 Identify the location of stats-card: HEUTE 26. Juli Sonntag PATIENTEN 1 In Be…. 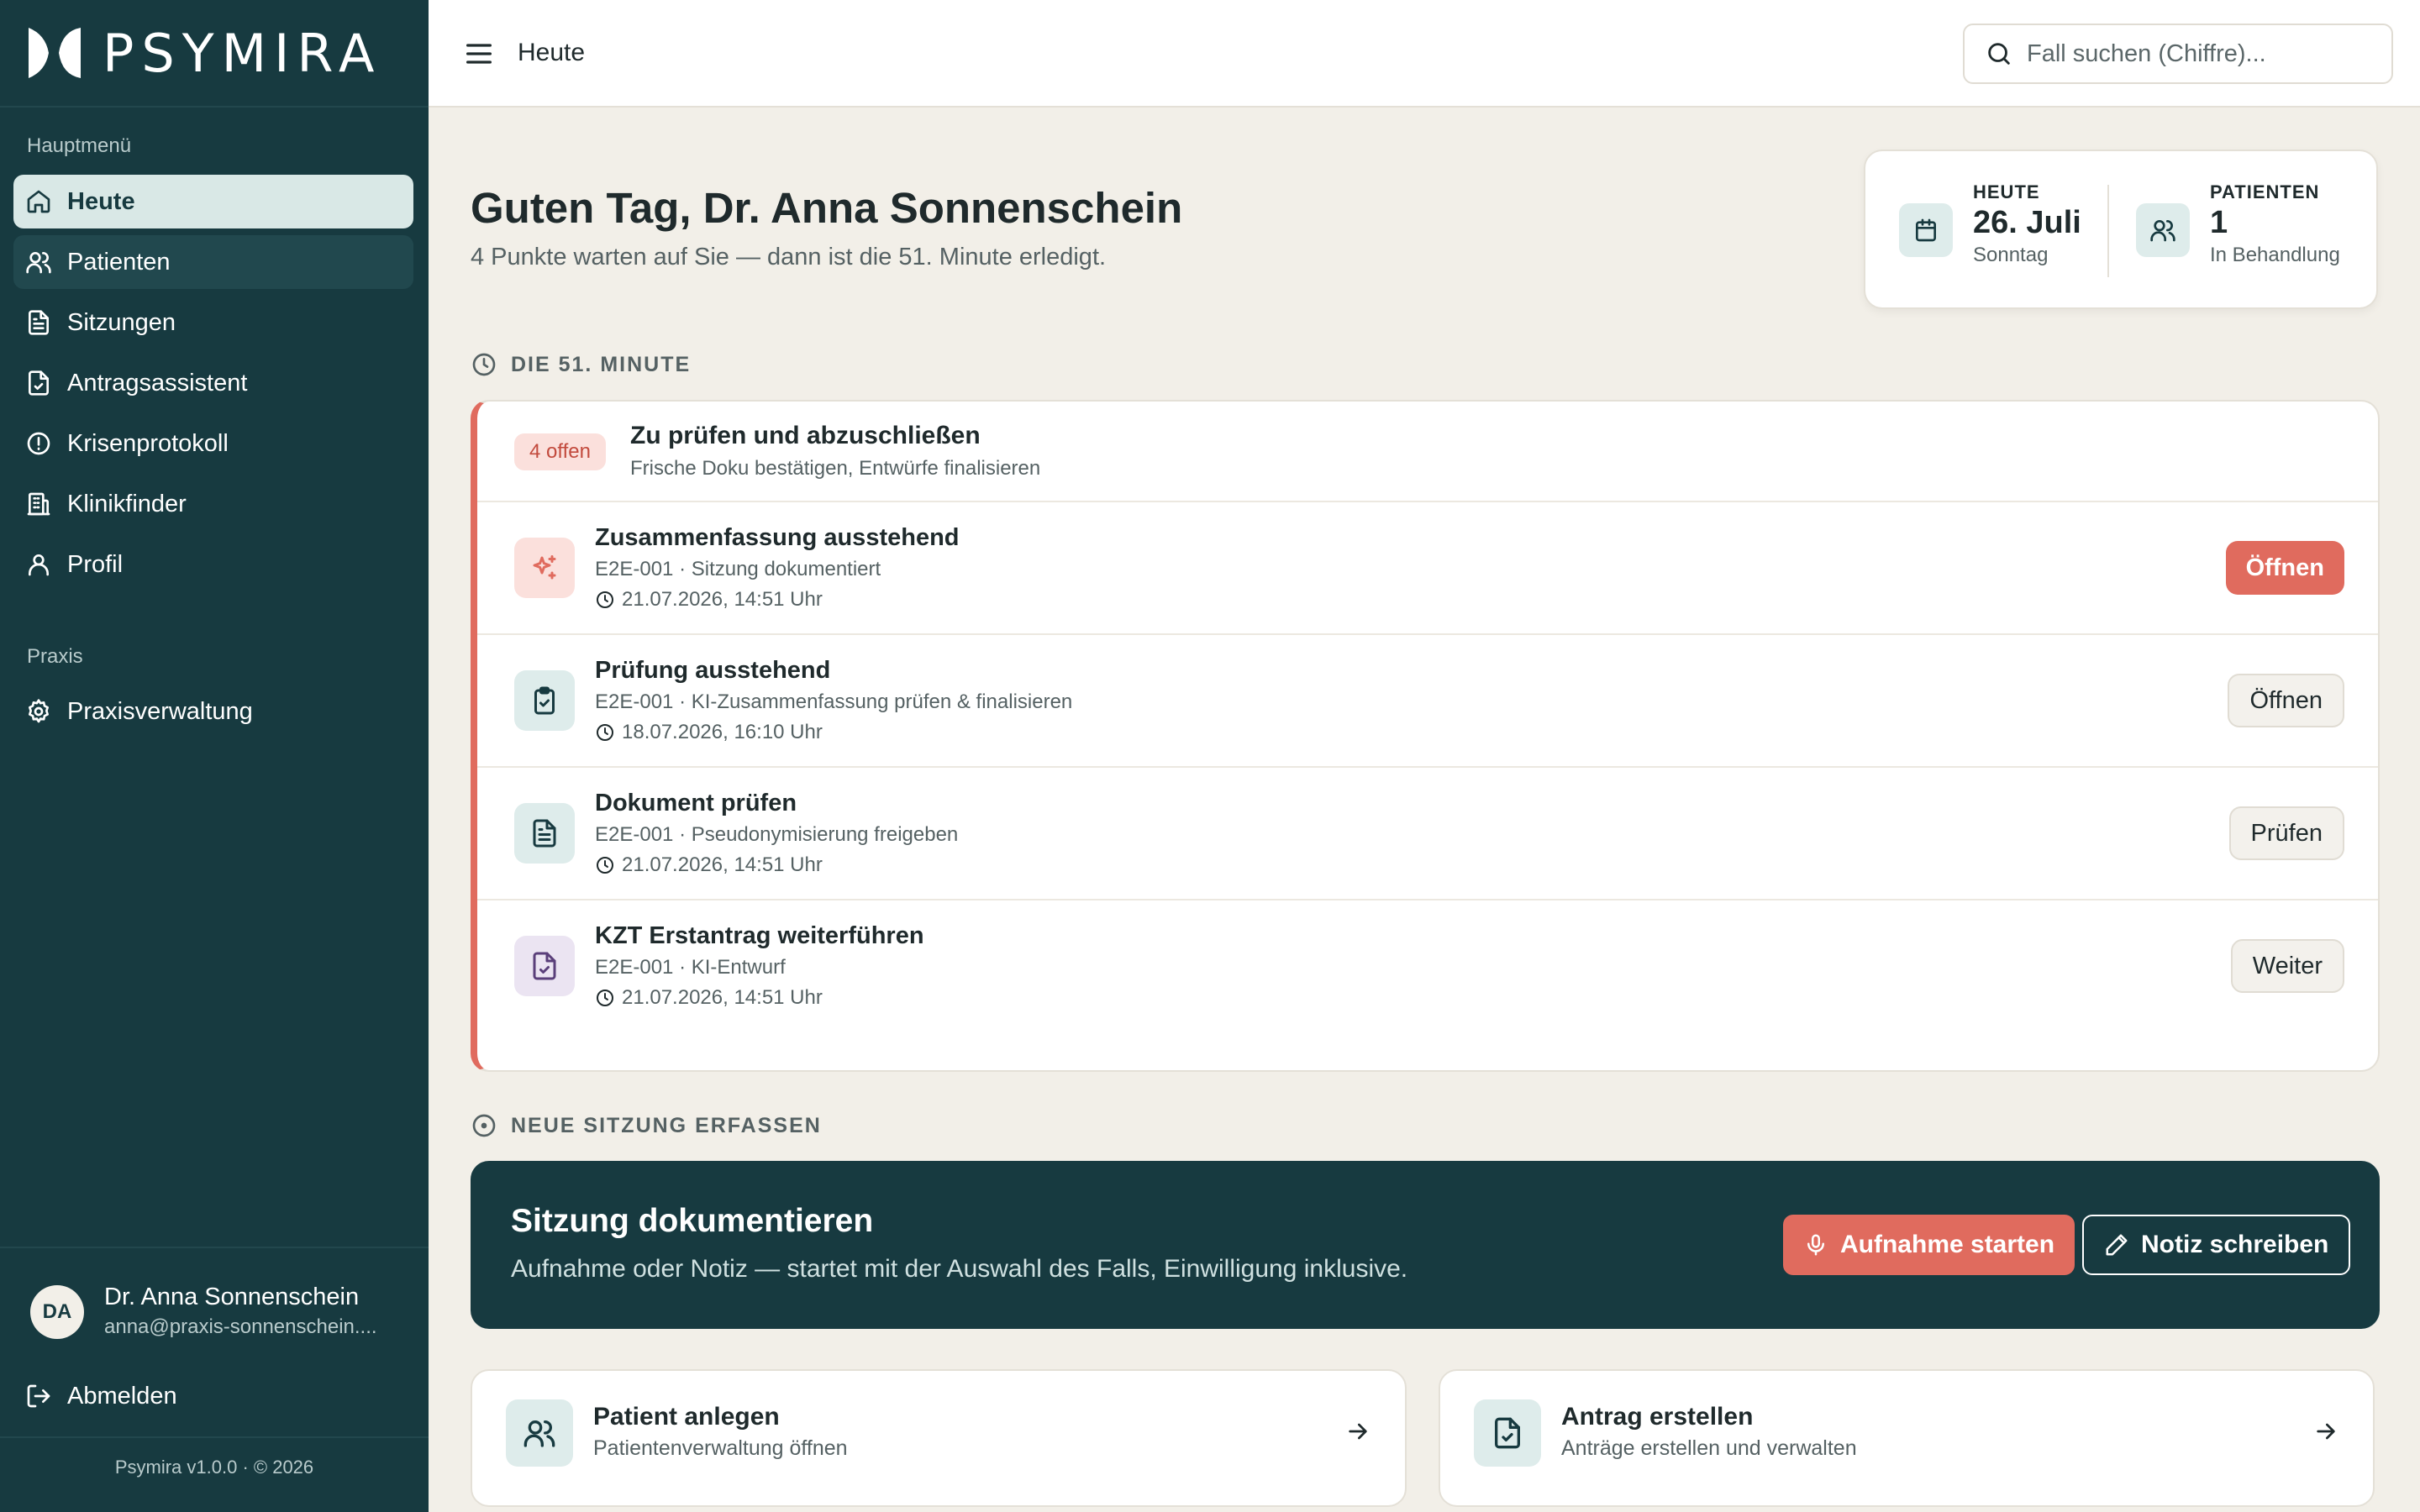
(2121, 229).